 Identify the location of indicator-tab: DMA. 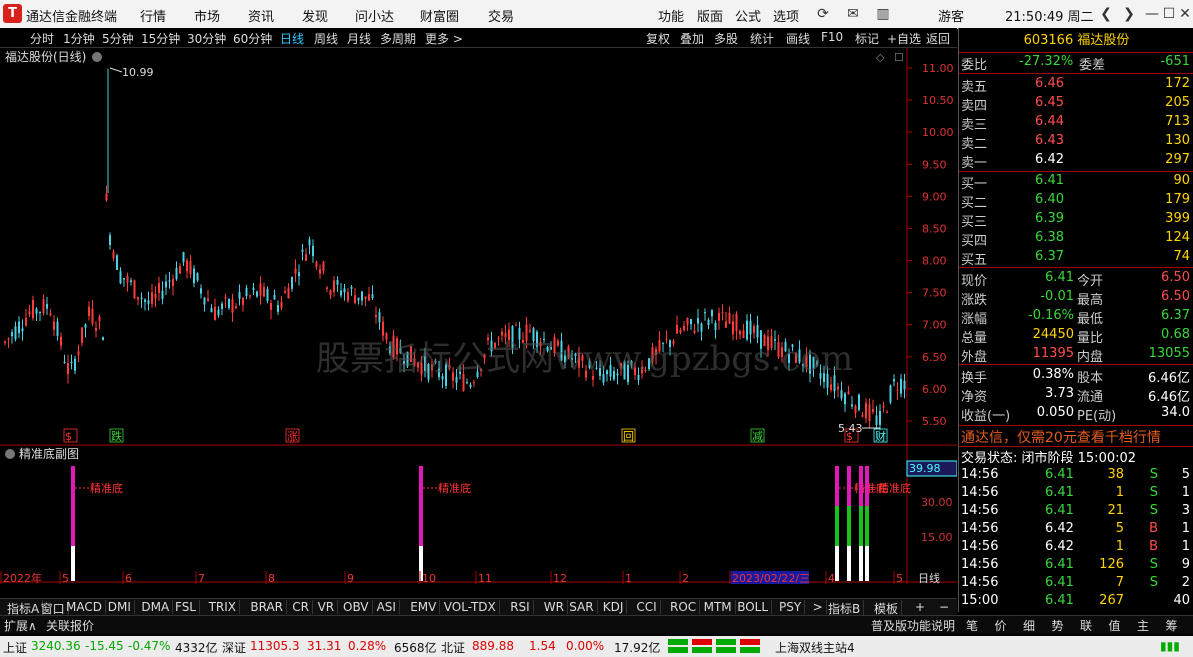
(156, 607).